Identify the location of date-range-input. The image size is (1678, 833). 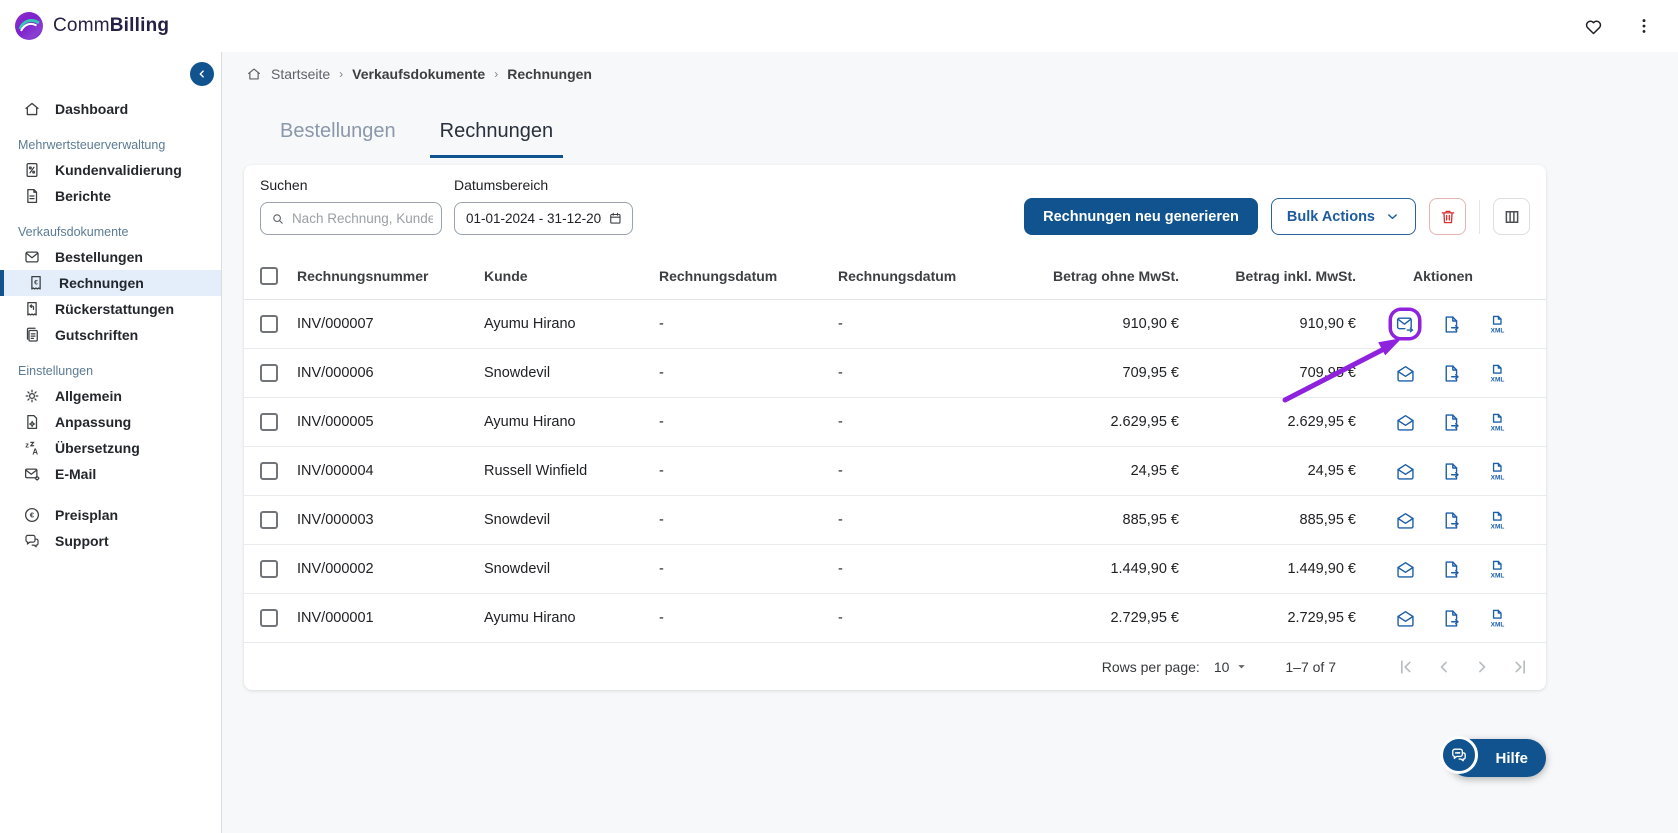
(534, 218).